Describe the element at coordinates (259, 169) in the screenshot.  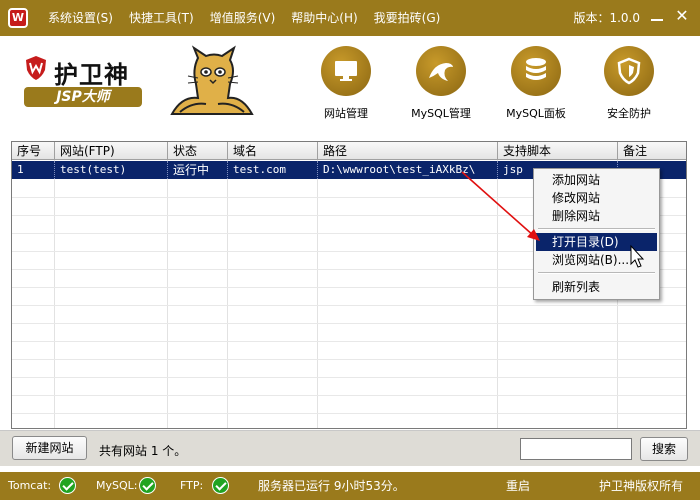
I see `cell-domain: test.com` at that location.